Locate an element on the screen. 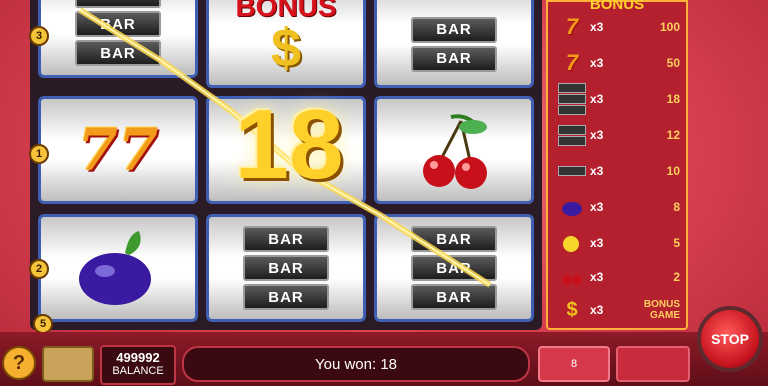 The width and height of the screenshot is (768, 386). seven-icon: 7 is located at coordinates (572, 62).